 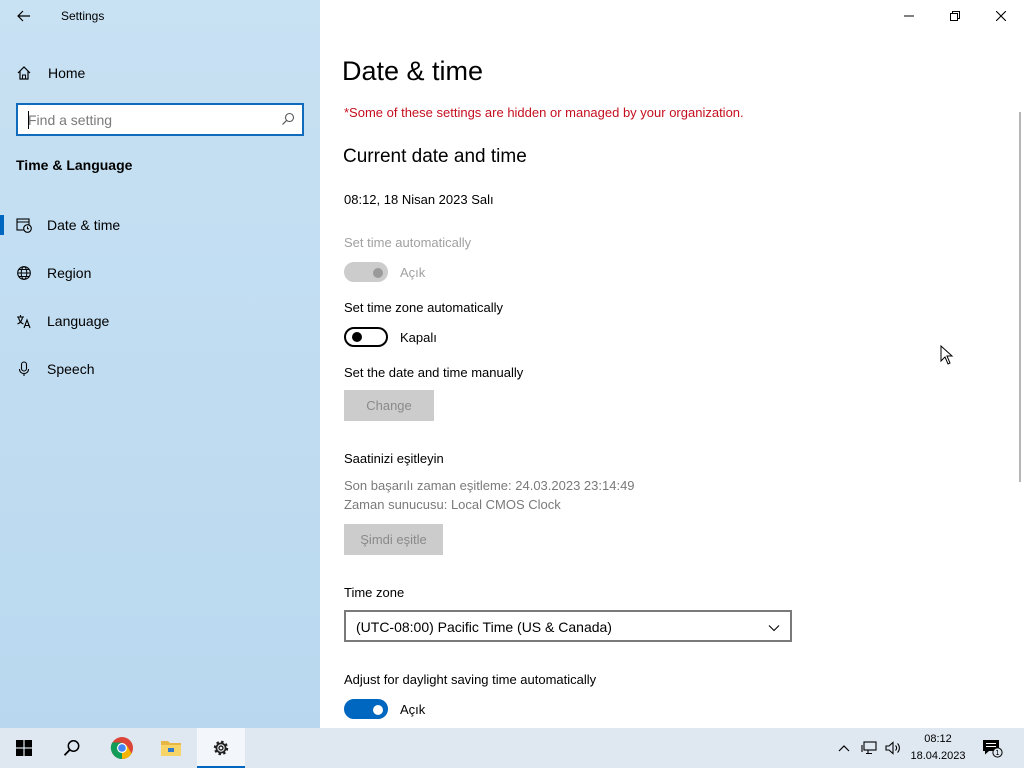 I want to click on restore-icon, so click(x=955, y=16).